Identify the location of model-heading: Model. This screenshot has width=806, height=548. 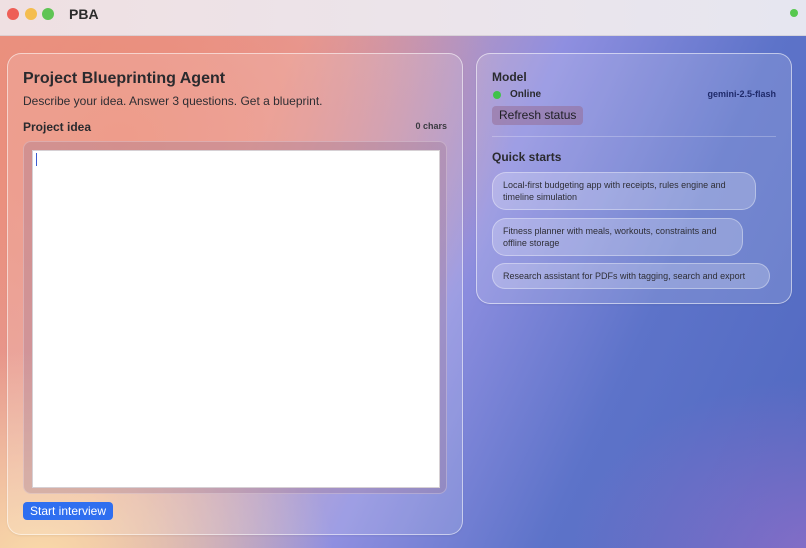
(509, 77).